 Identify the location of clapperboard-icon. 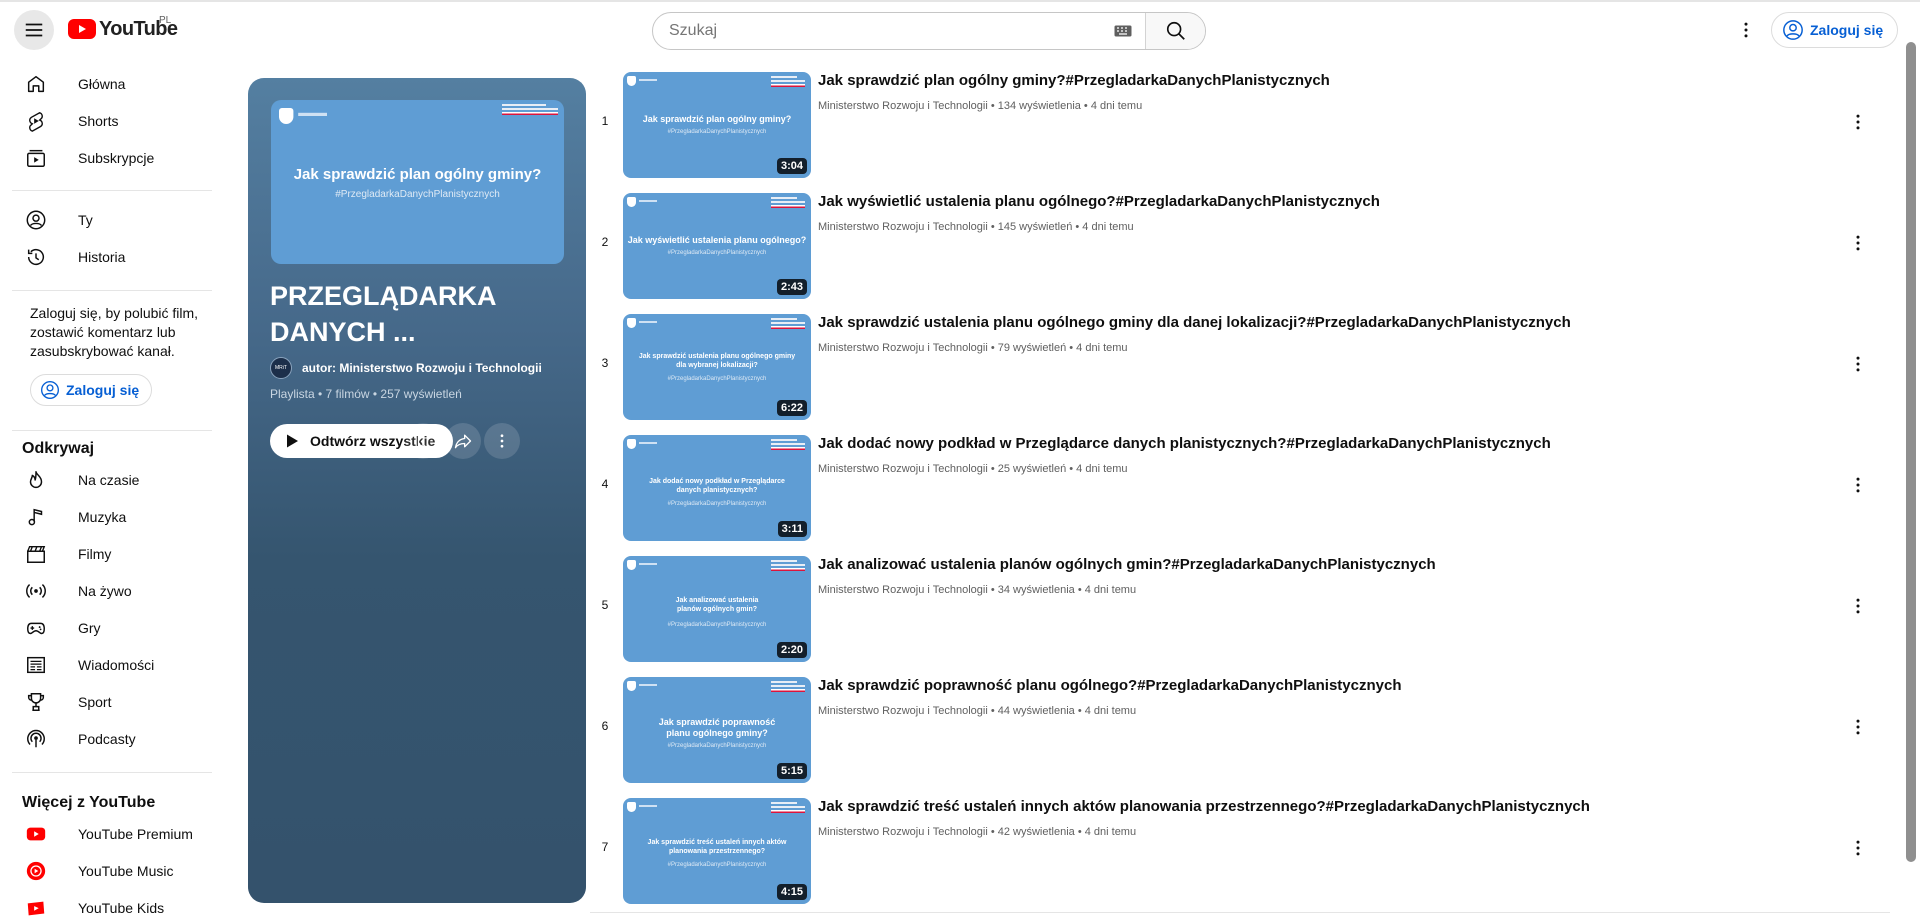
(36, 554).